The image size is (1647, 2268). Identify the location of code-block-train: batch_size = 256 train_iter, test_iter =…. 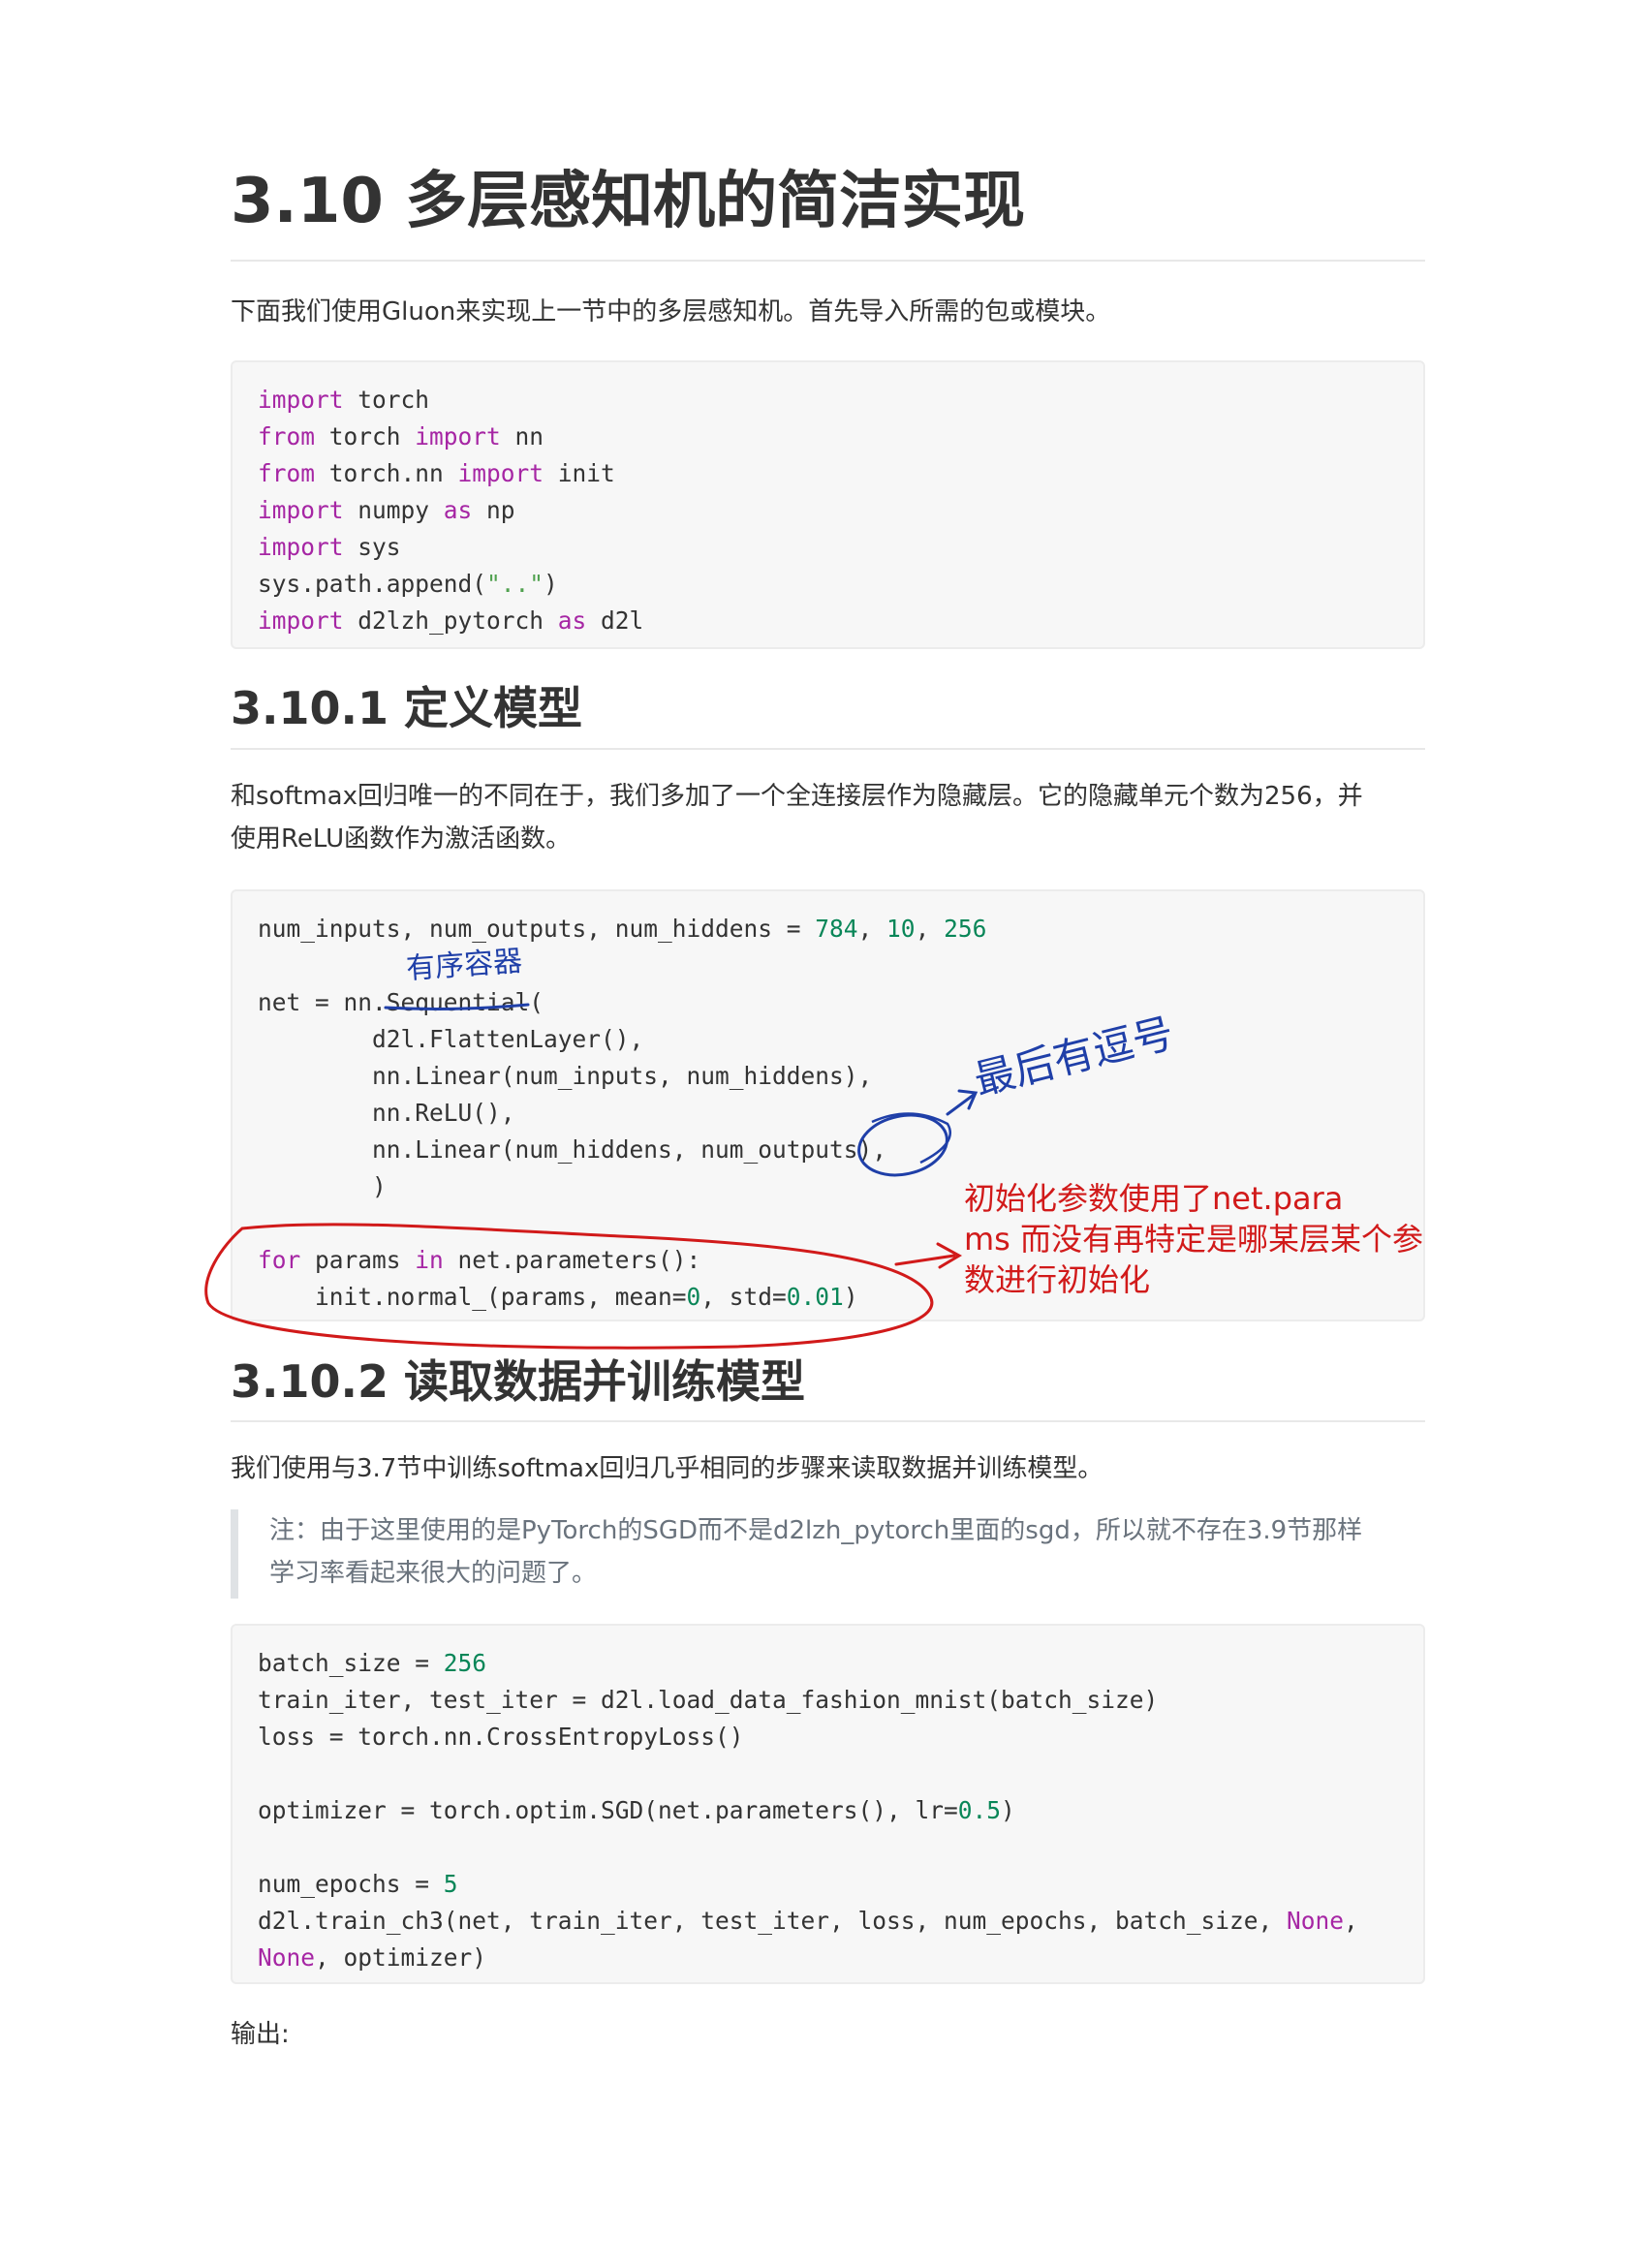
(828, 1804).